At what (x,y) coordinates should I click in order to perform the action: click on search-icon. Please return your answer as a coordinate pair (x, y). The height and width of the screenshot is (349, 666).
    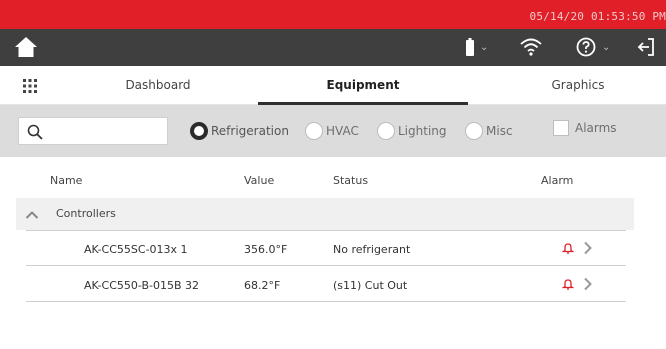
    Looking at the image, I should click on (35, 132).